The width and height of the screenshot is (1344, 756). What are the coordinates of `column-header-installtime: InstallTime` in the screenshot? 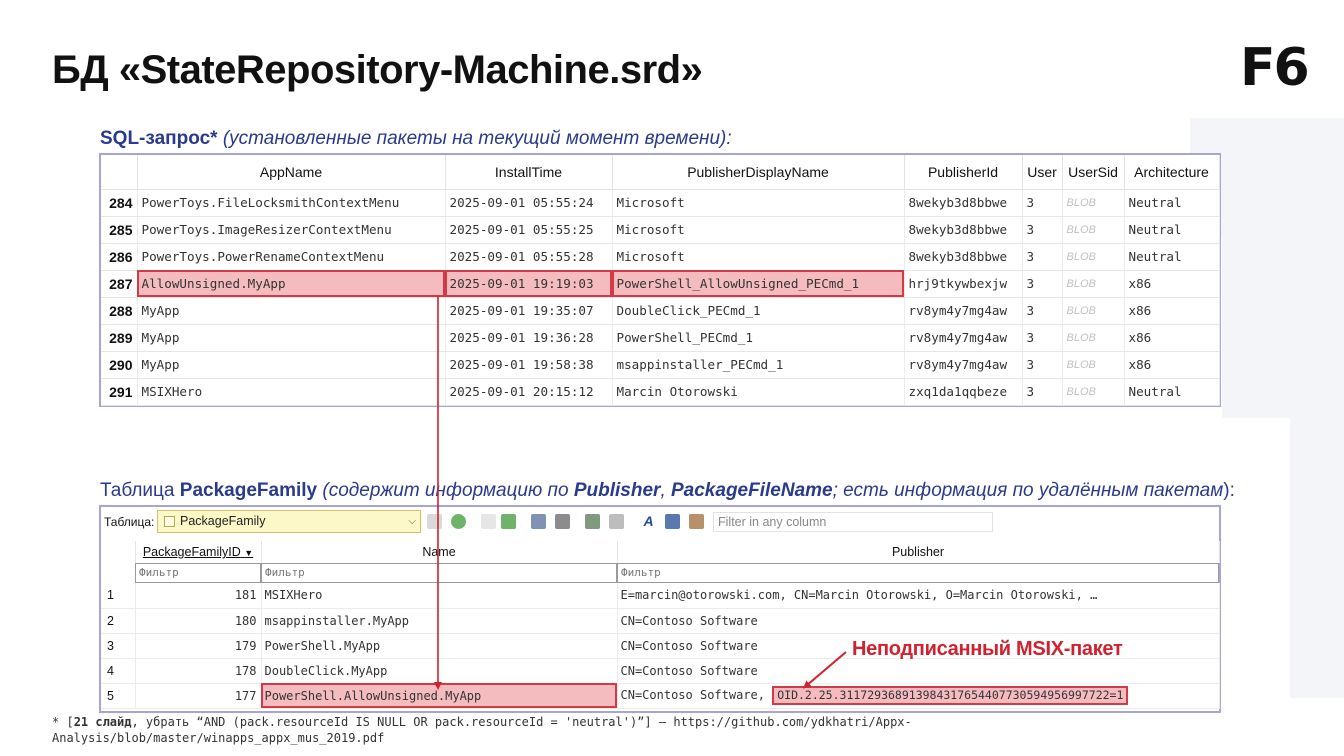 It's located at (529, 172).